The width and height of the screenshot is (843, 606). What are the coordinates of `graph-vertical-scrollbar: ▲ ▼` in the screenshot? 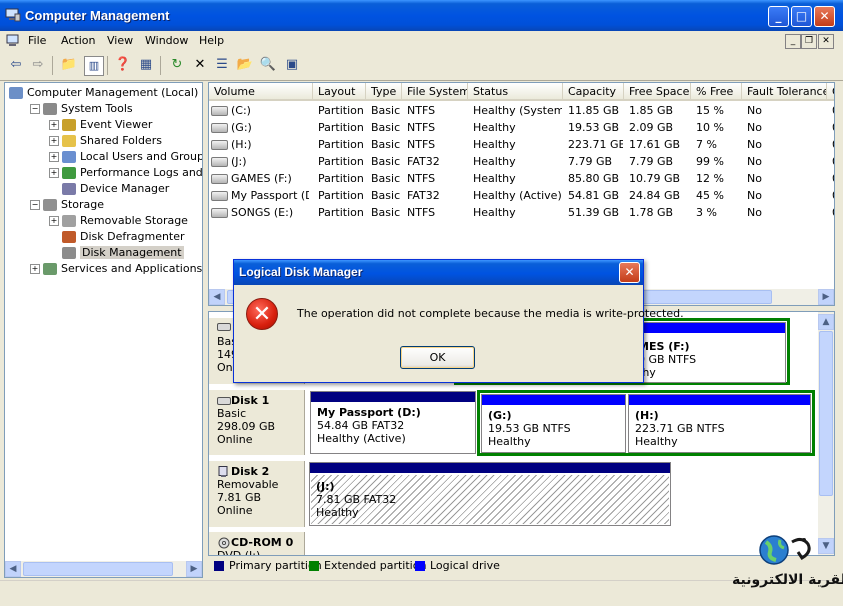 It's located at (826, 433).